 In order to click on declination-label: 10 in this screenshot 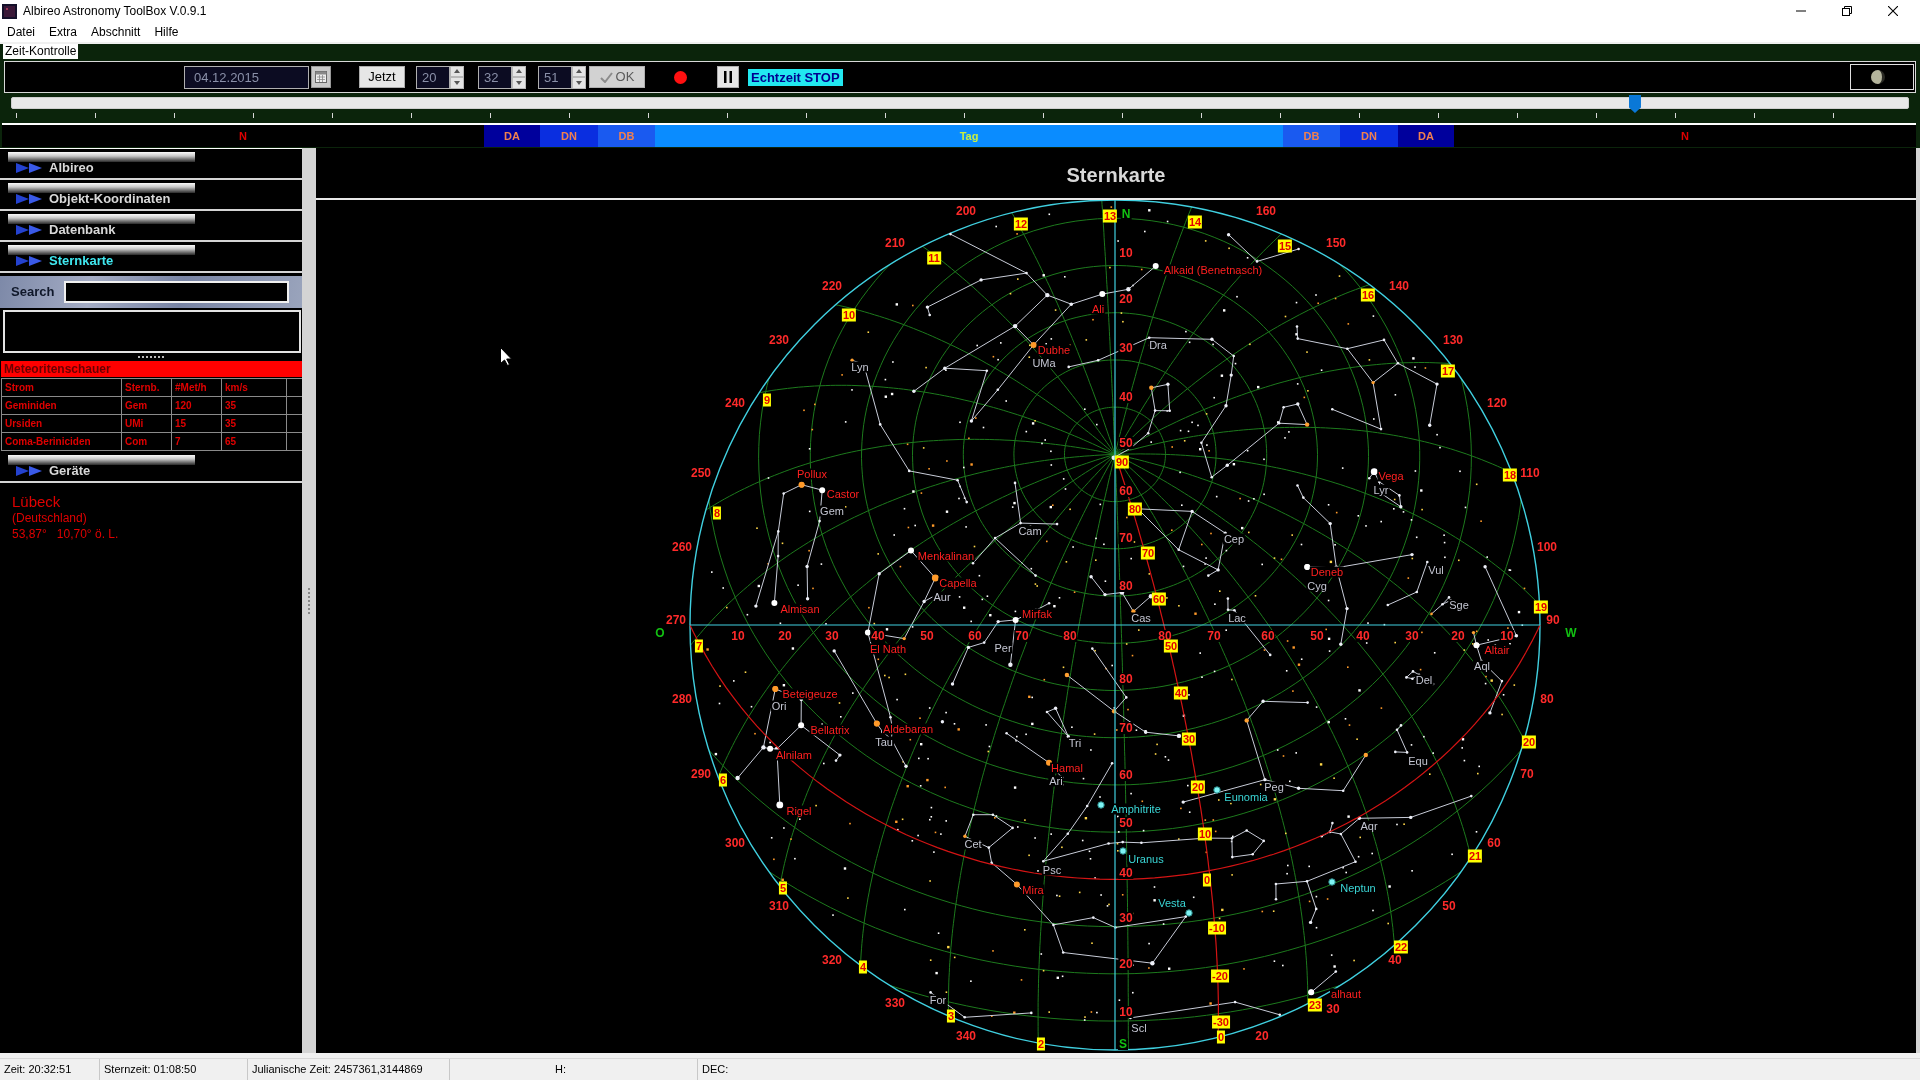, I will do `click(1205, 834)`.